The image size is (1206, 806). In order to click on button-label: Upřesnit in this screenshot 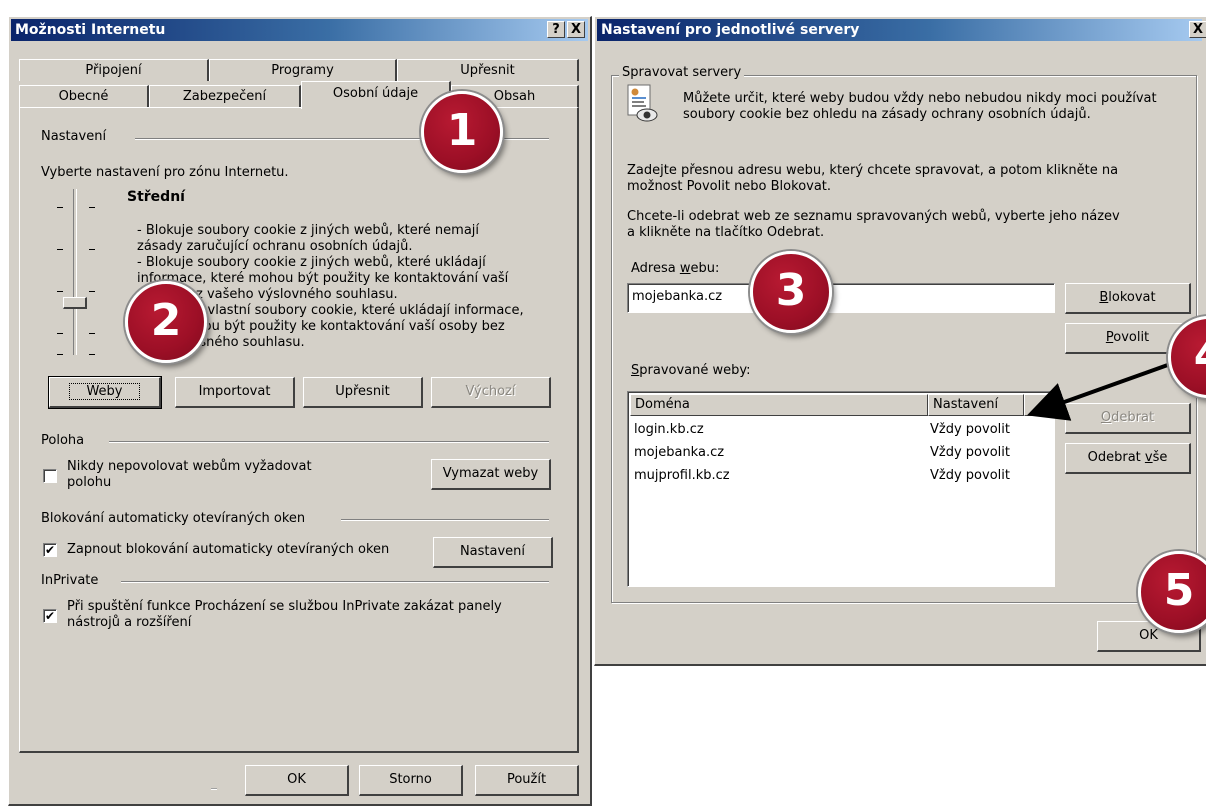, I will do `click(362, 391)`.